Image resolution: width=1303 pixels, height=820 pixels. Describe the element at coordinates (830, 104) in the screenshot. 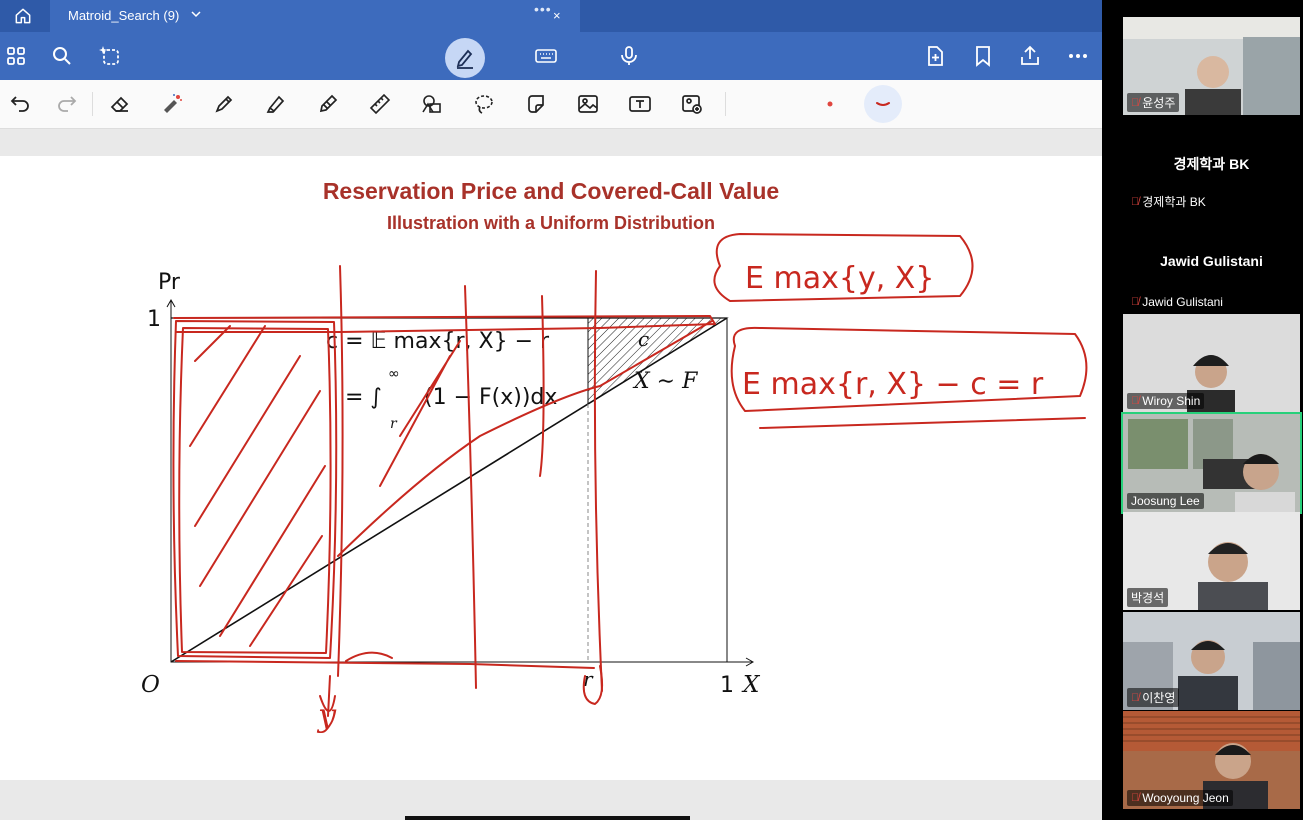

I see `red-dot-icon` at that location.